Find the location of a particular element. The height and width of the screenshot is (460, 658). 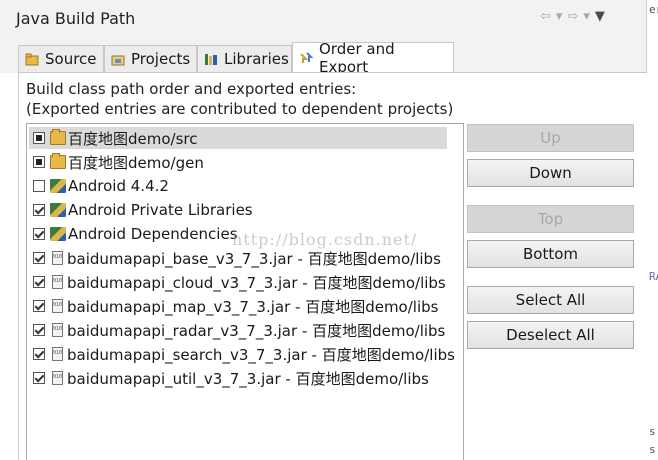

background-editor-edge: er RA s s is located at coordinates (652, 229).